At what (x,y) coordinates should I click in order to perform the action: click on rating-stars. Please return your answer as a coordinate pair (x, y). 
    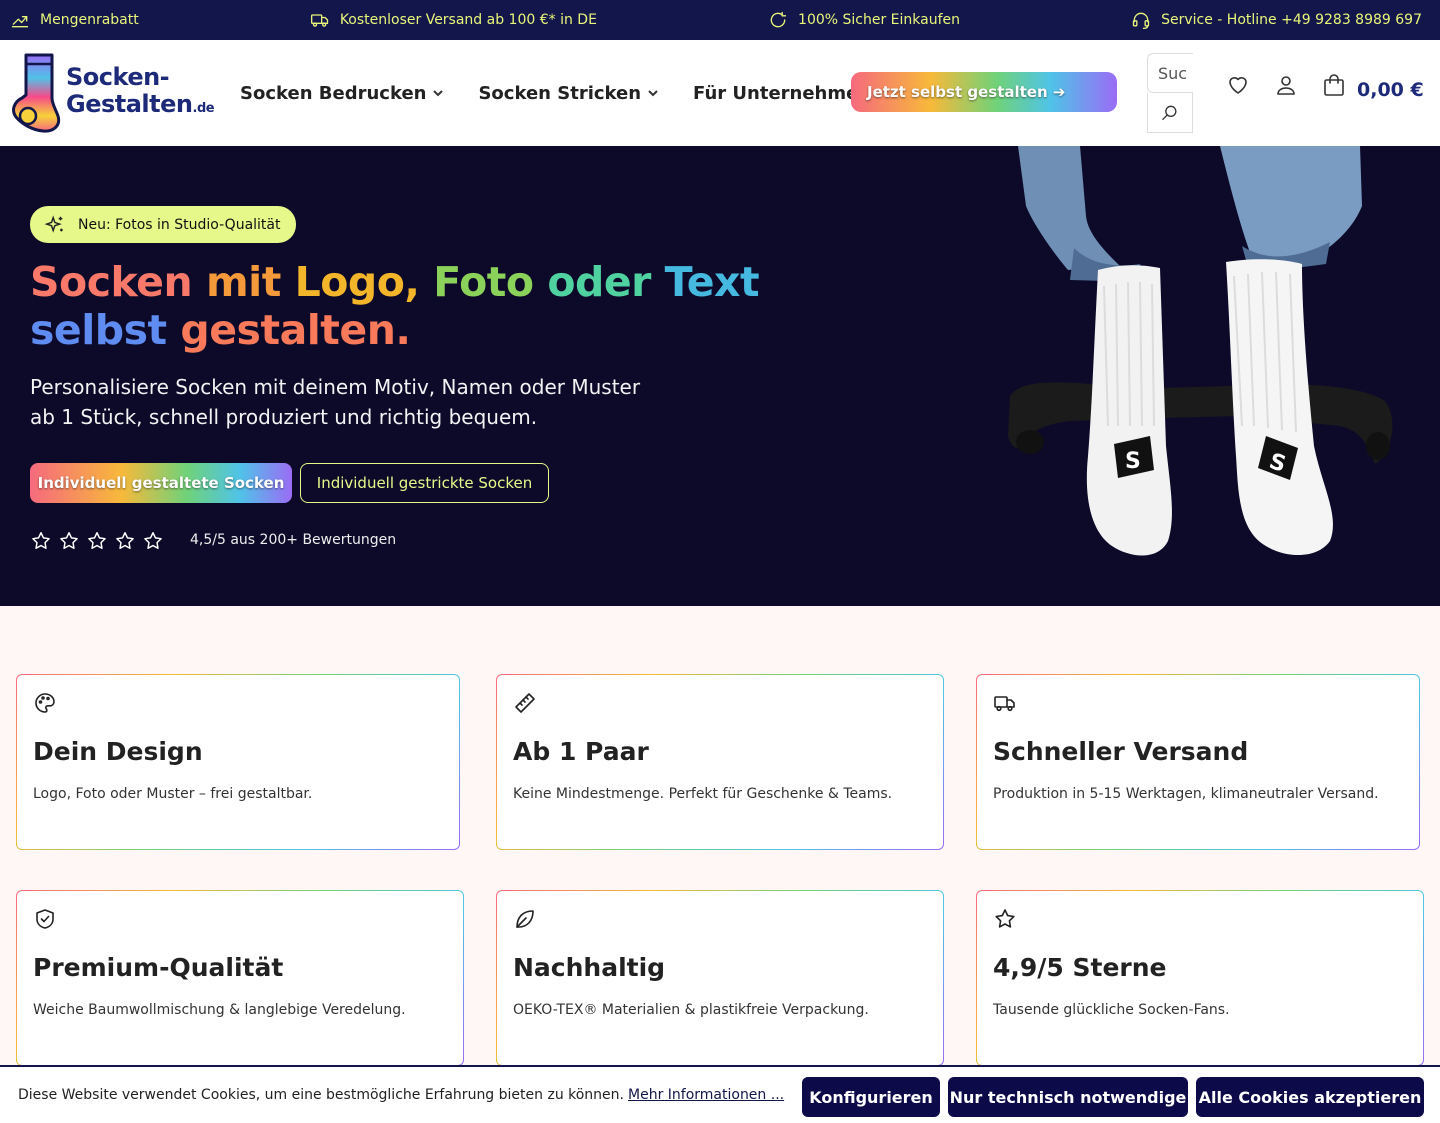
    Looking at the image, I should click on (97, 541).